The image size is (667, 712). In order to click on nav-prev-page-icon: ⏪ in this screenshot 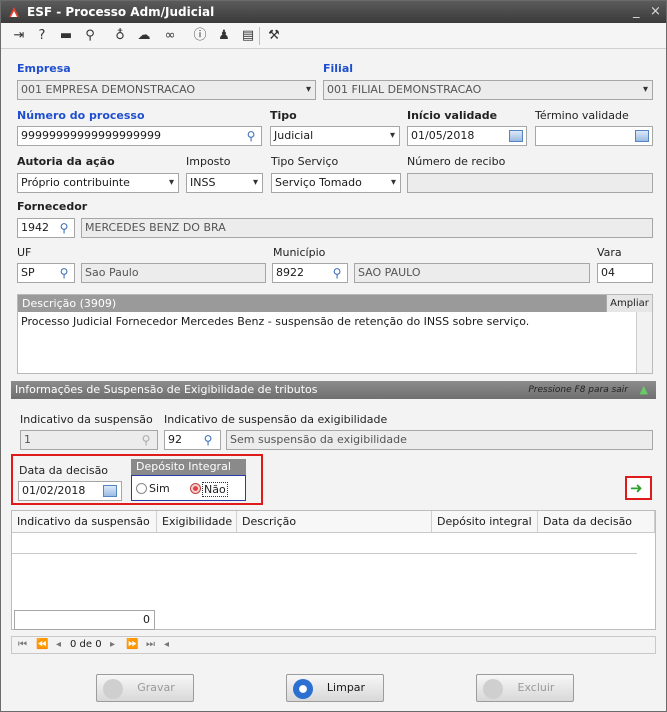, I will do `click(42, 645)`.